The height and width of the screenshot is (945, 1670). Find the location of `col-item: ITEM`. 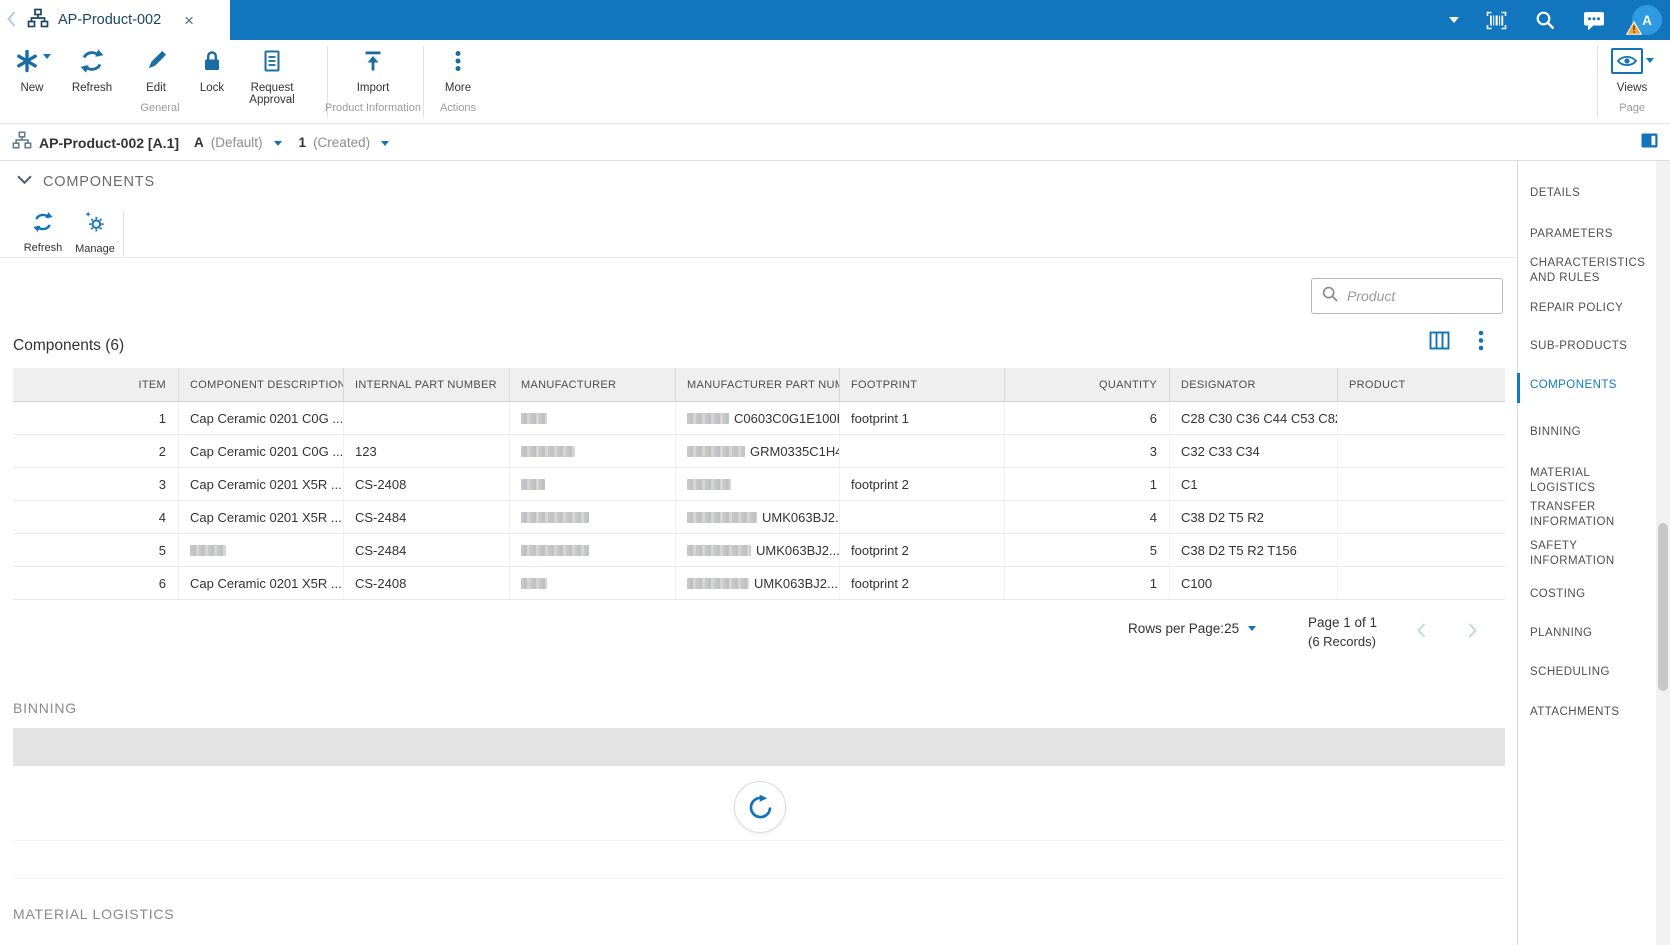

col-item: ITEM is located at coordinates (96, 384).